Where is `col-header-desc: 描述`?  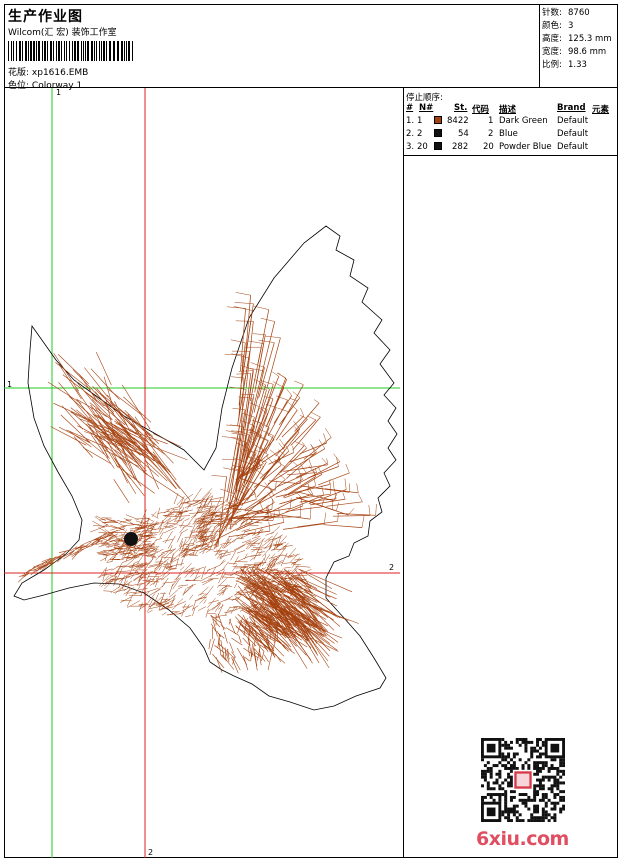
col-header-desc: 描述 is located at coordinates (507, 109).